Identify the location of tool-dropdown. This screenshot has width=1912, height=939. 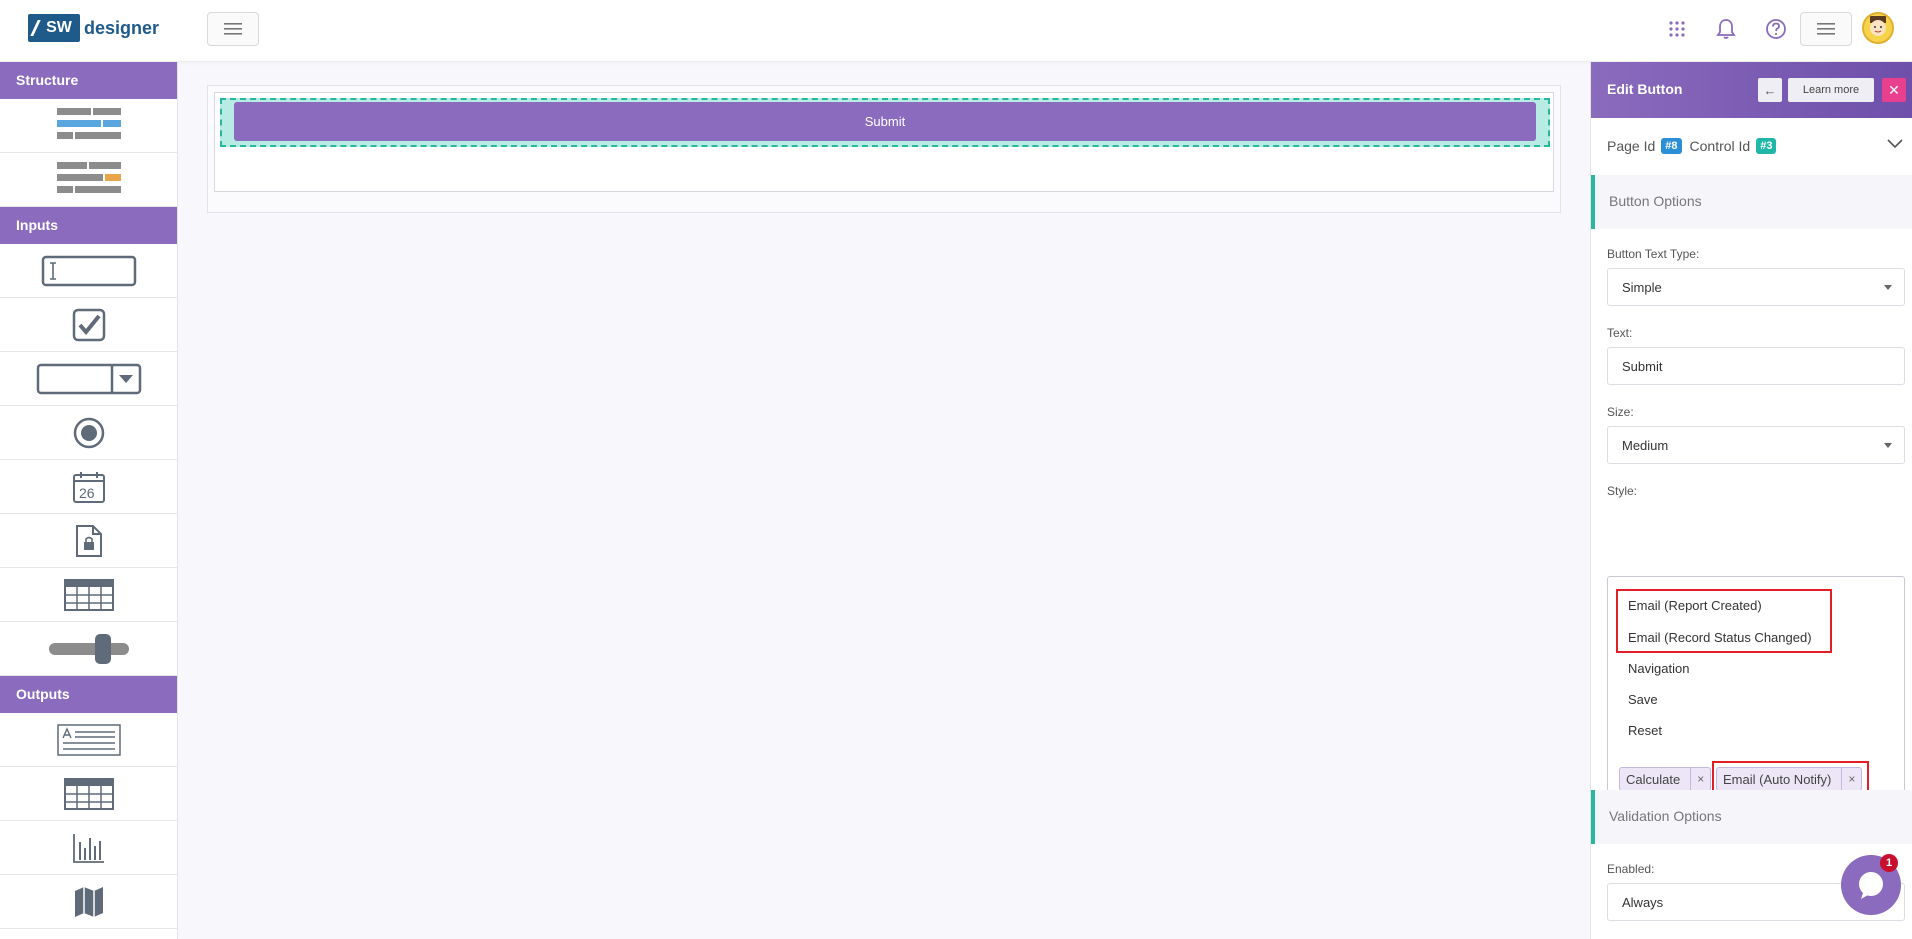
(88, 379).